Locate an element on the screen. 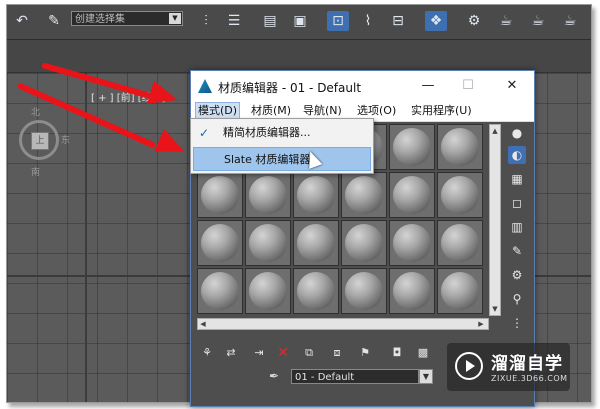  graph-editor-icon: ⌇ is located at coordinates (368, 21).